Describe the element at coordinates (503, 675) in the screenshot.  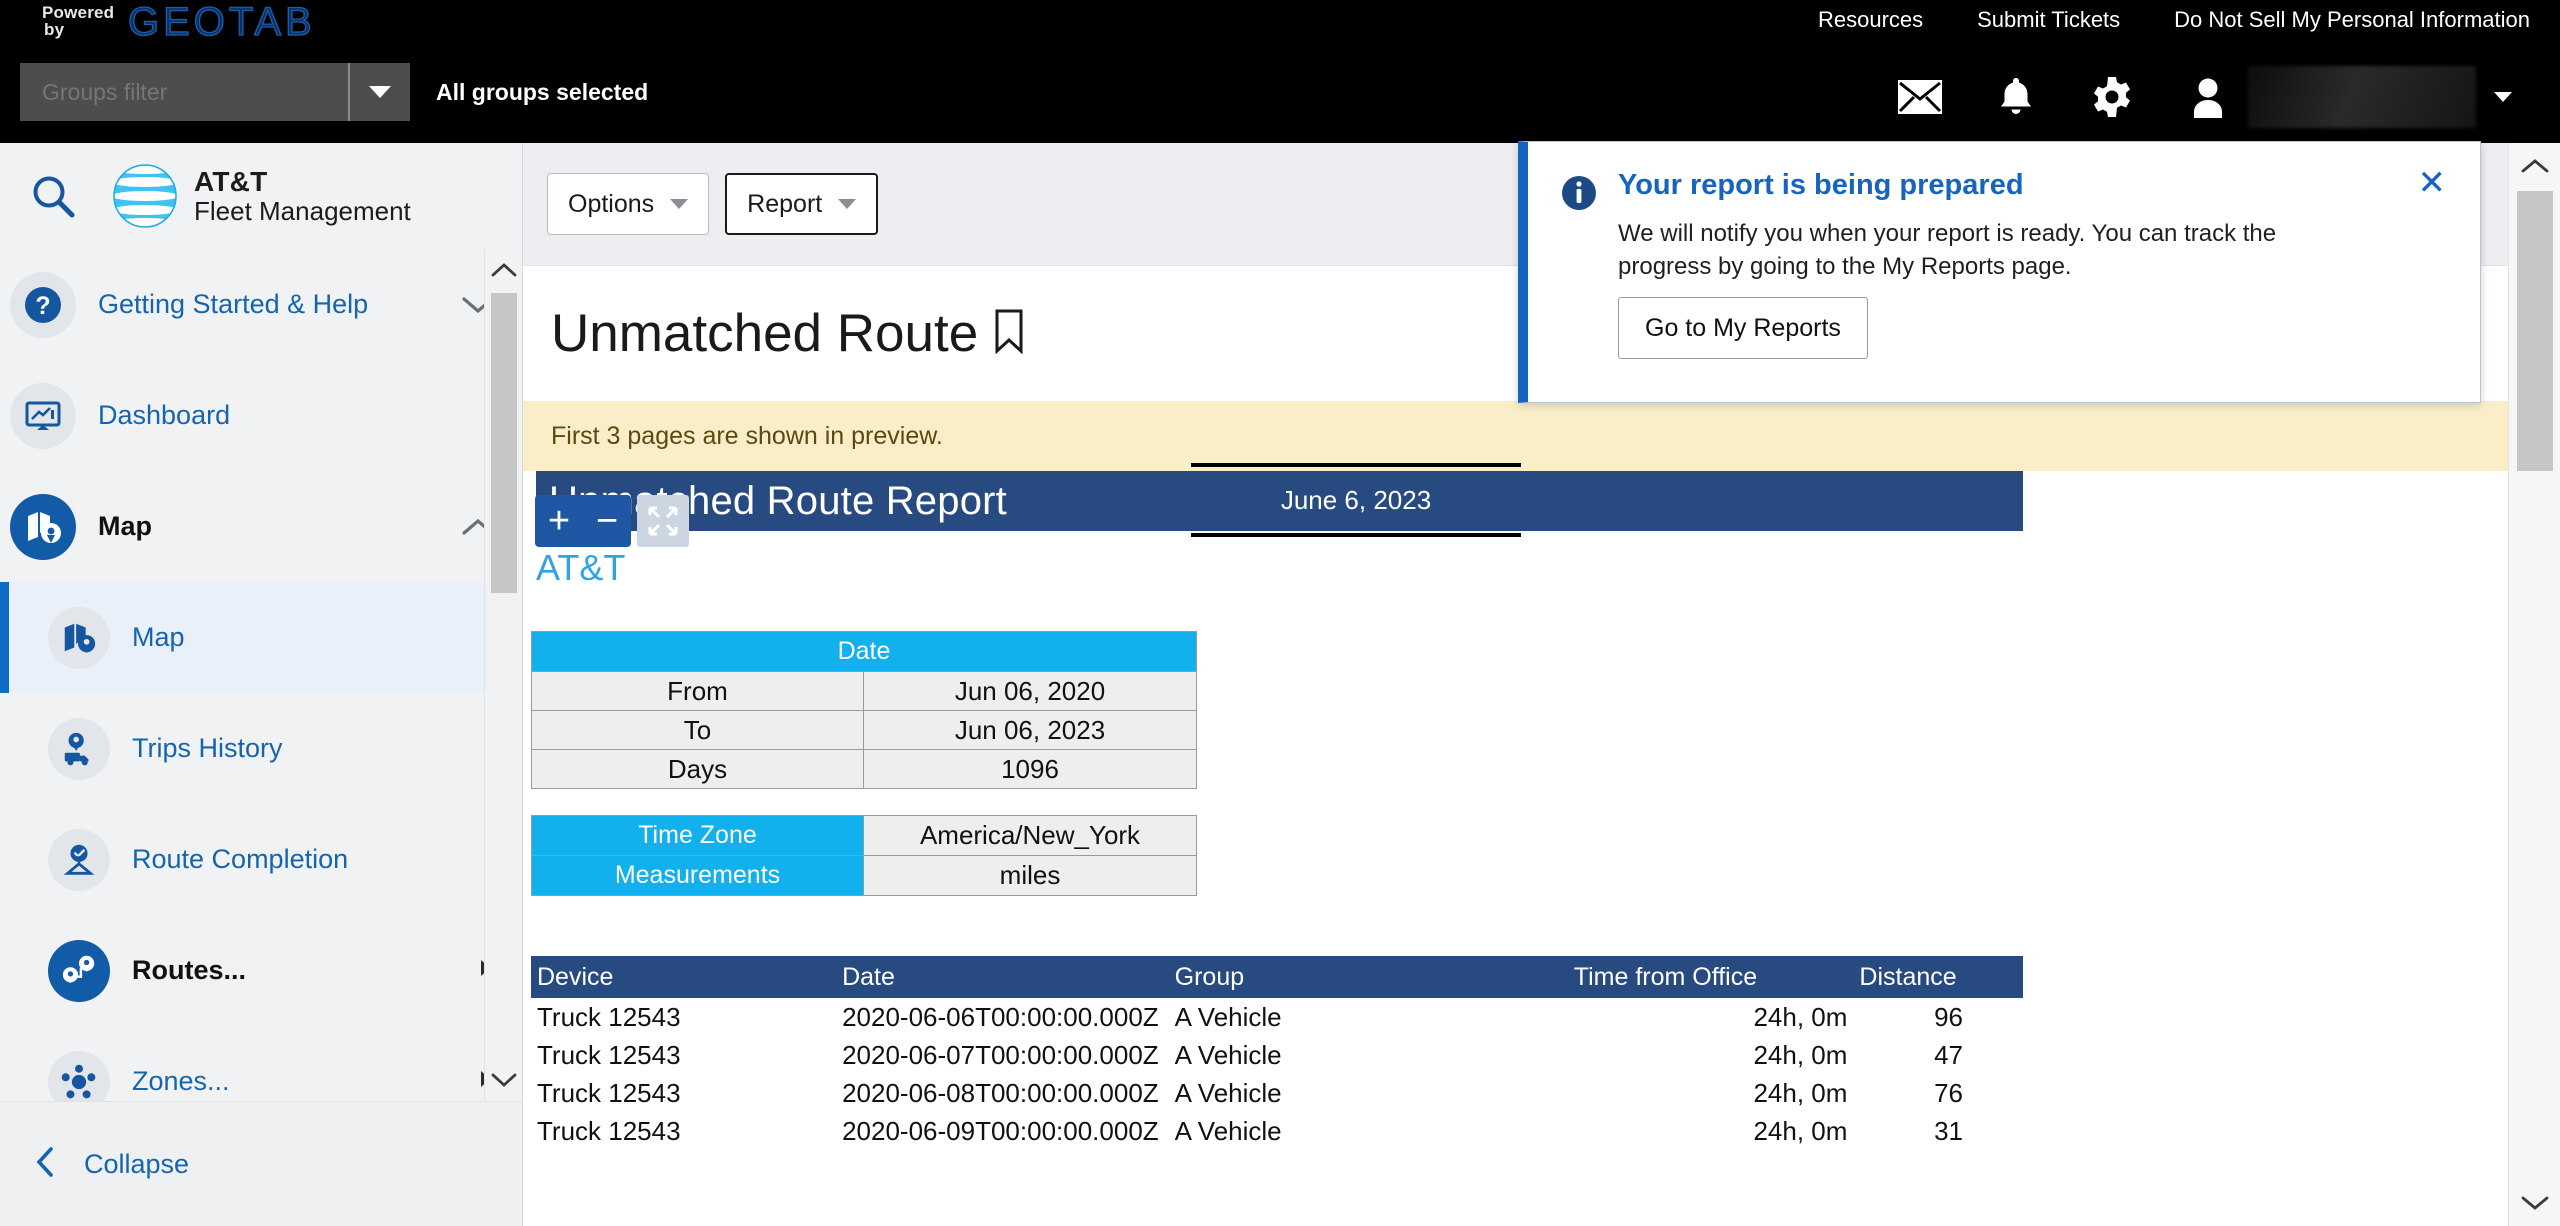
I see `sidebar-scrollbar` at that location.